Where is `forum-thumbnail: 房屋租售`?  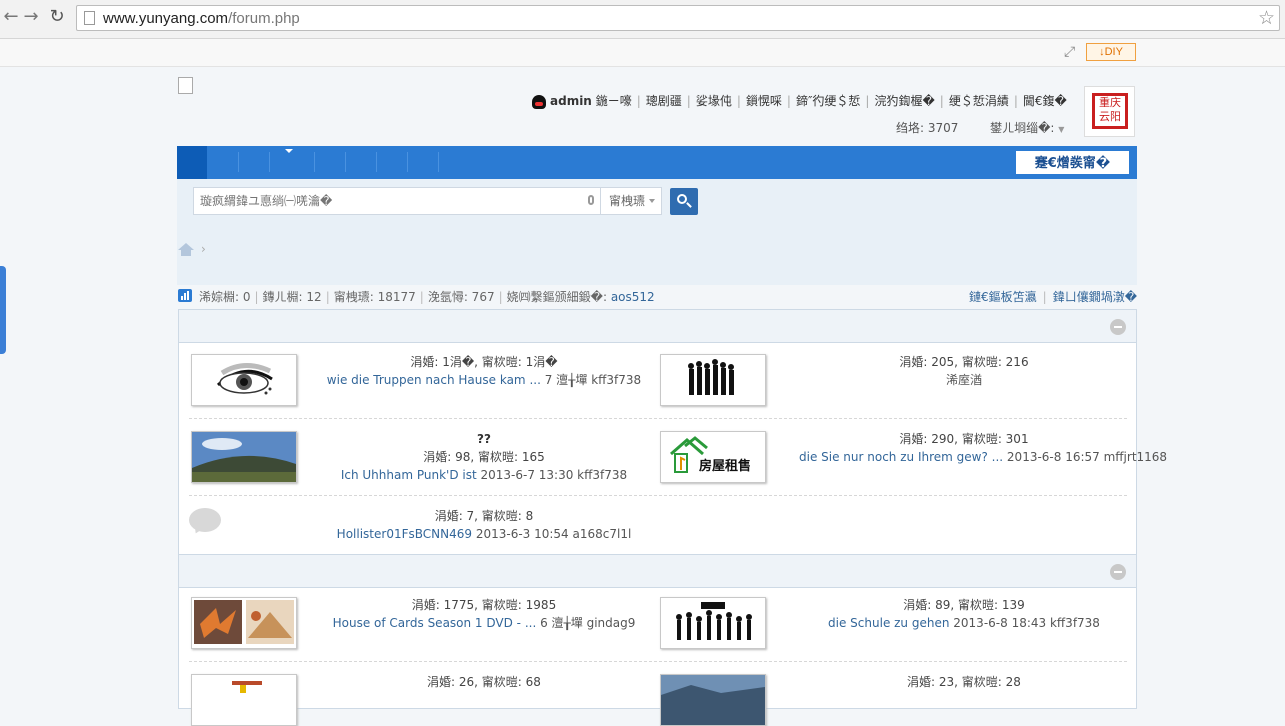
forum-thumbnail: 房屋租售 is located at coordinates (713, 457).